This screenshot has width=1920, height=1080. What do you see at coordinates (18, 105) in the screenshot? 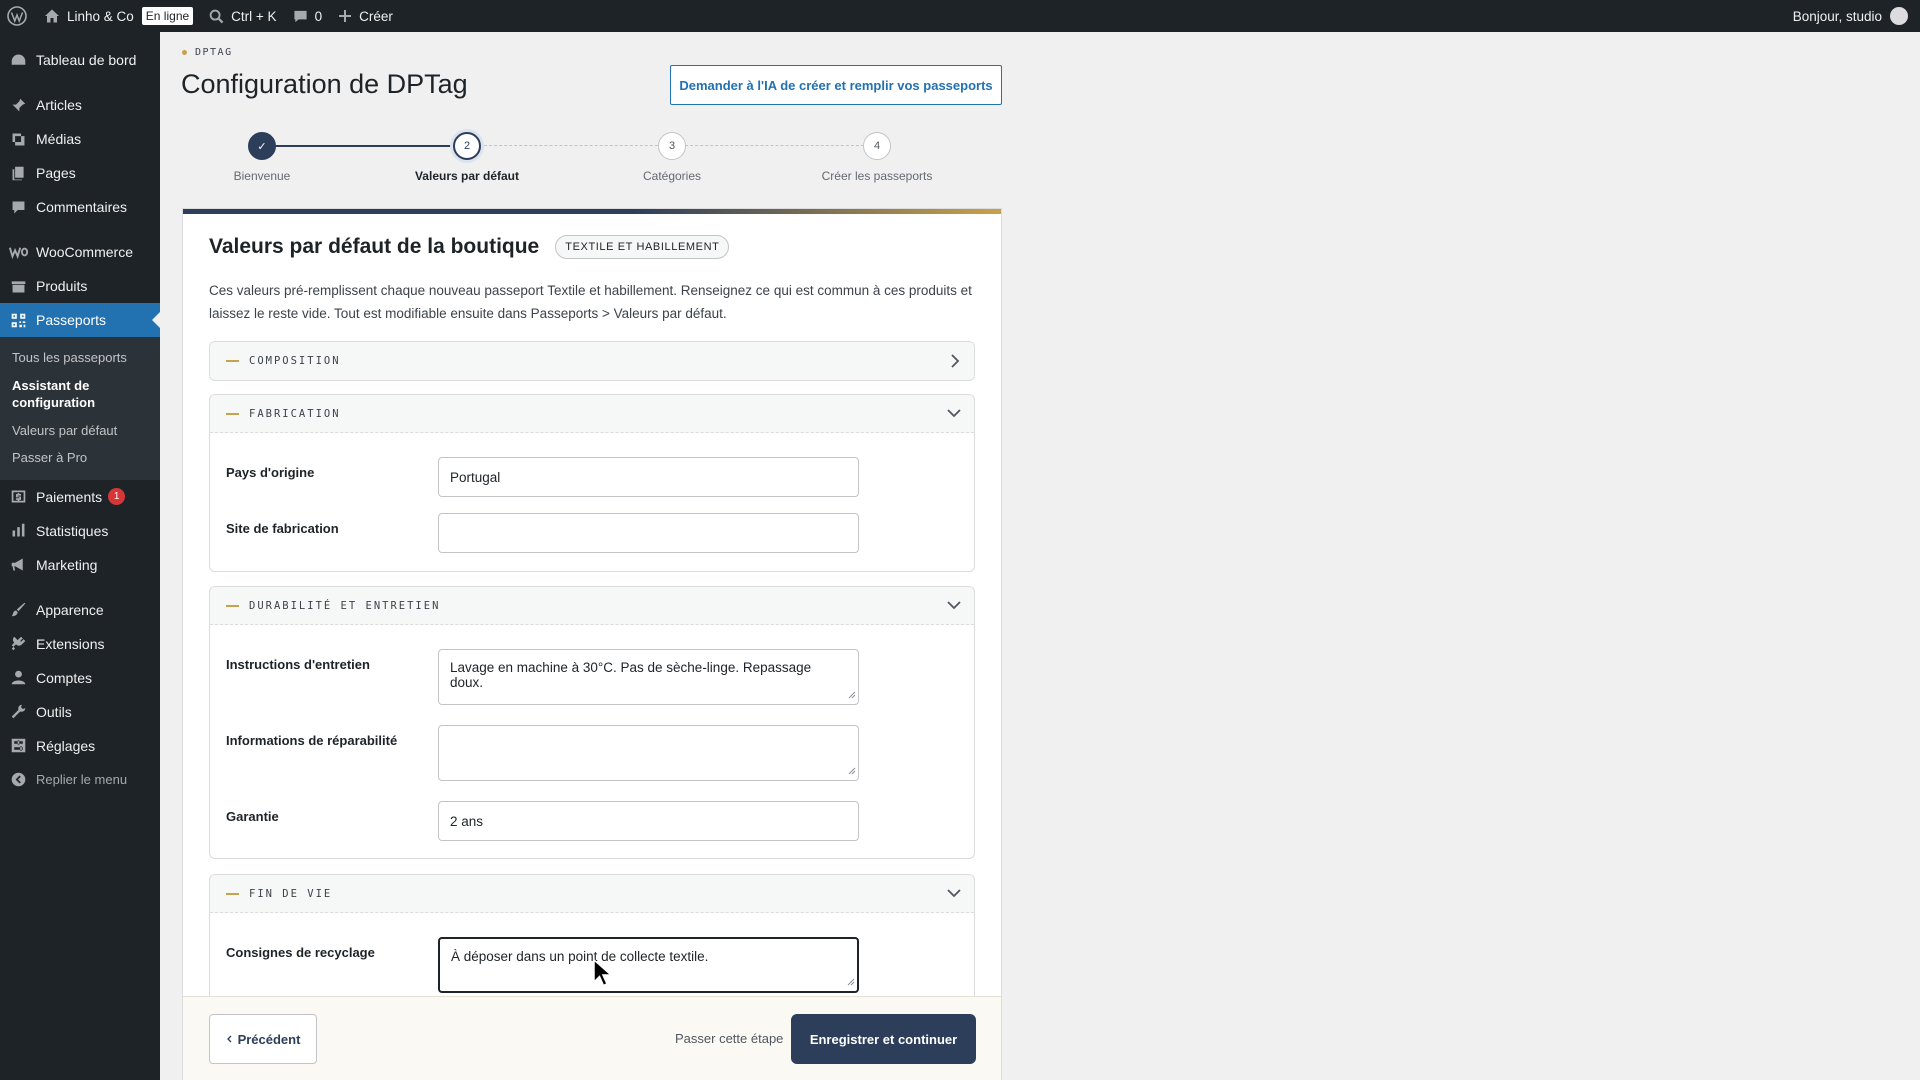
I see `pin-icon` at bounding box center [18, 105].